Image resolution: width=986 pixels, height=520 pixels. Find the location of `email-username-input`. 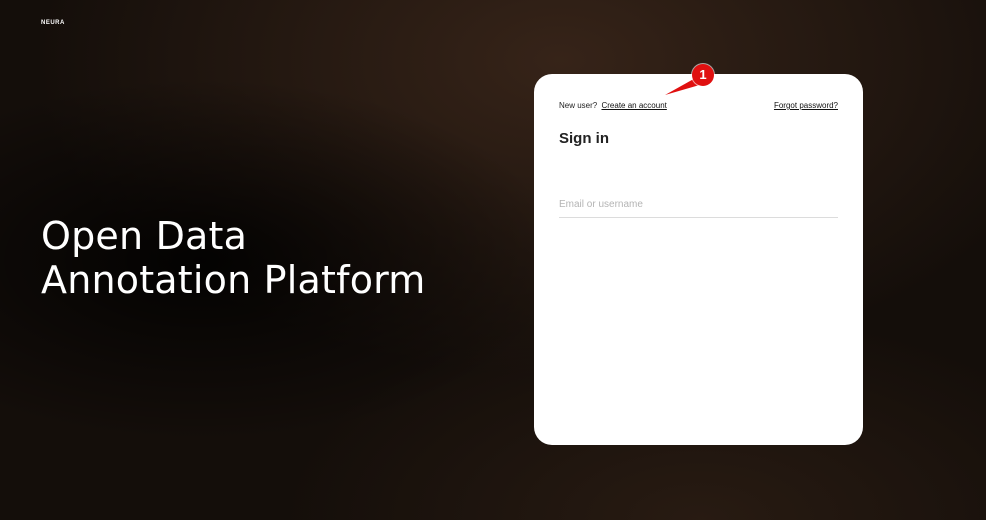

email-username-input is located at coordinates (698, 207).